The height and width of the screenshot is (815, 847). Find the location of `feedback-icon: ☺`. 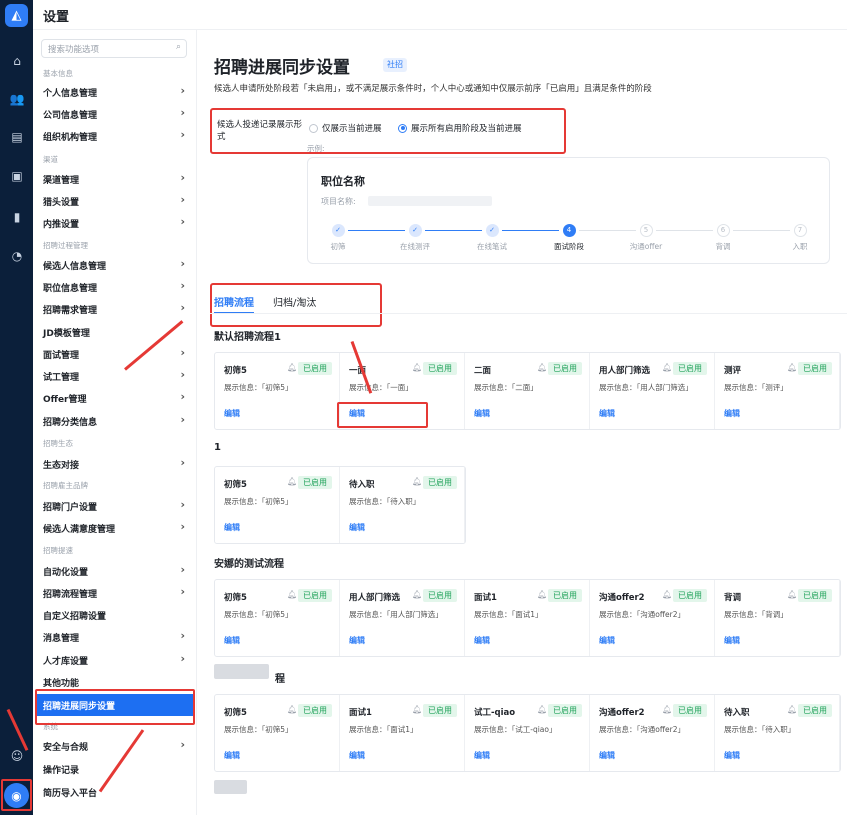

feedback-icon: ☺ is located at coordinates (17, 756).